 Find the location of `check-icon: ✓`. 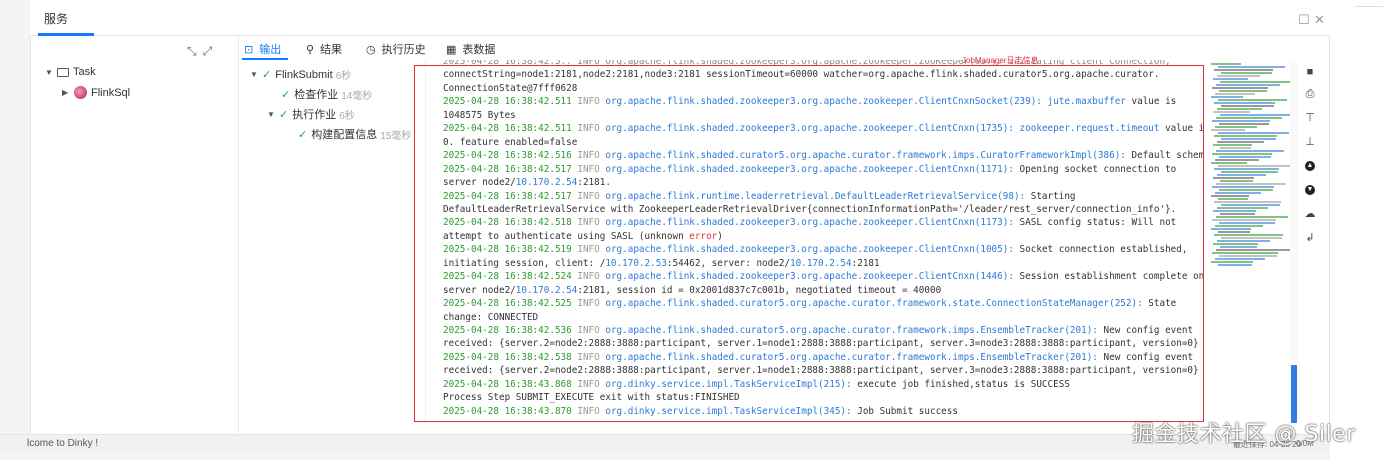

check-icon: ✓ is located at coordinates (267, 75).